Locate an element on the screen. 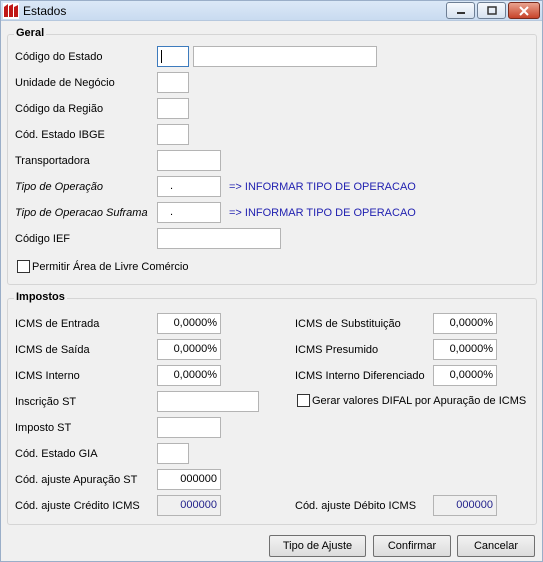 The height and width of the screenshot is (562, 543). icms-presumido-label: ICMS Presumido is located at coordinates (337, 350).